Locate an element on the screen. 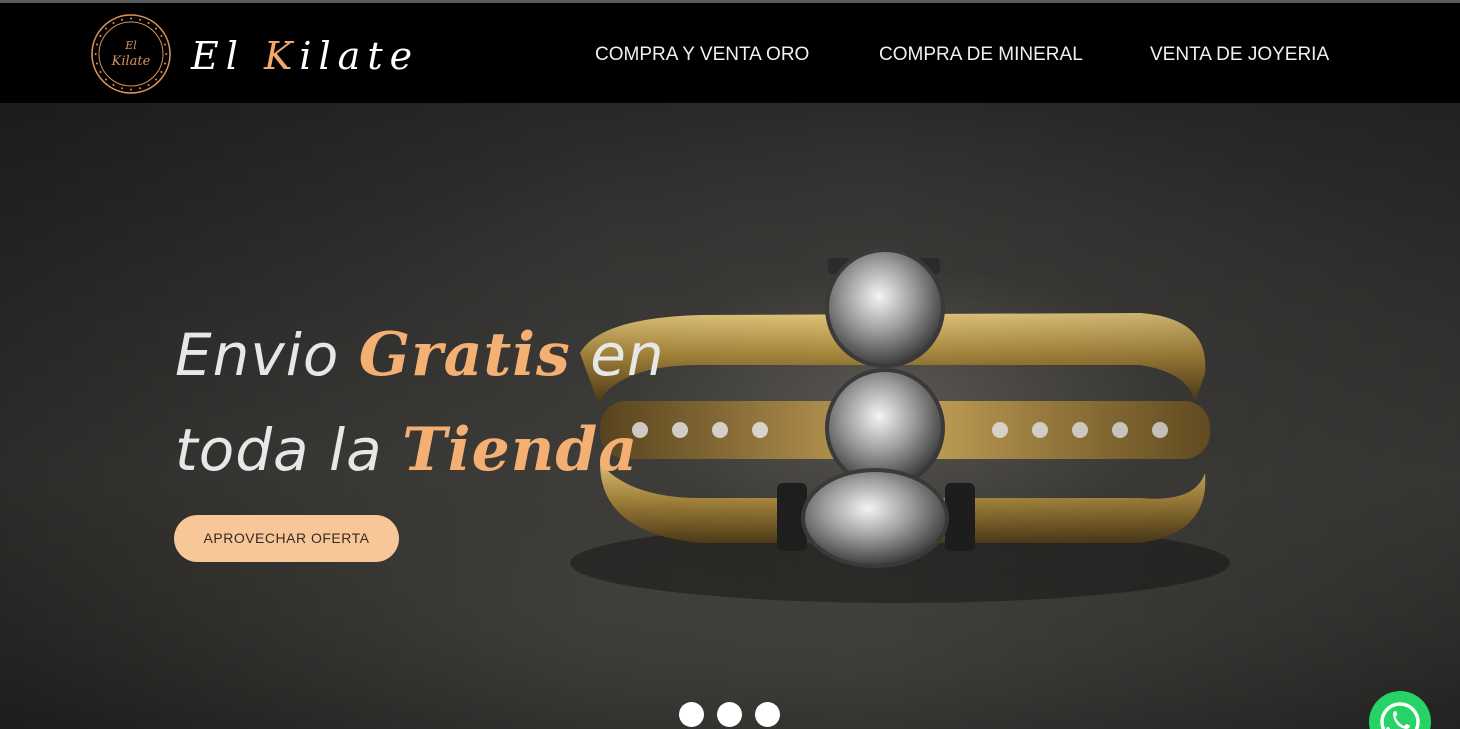 Image resolution: width=1460 pixels, height=729 pixels. hero-headline: Envio Gratis en toda la Tienda is located at coordinates (455, 403).